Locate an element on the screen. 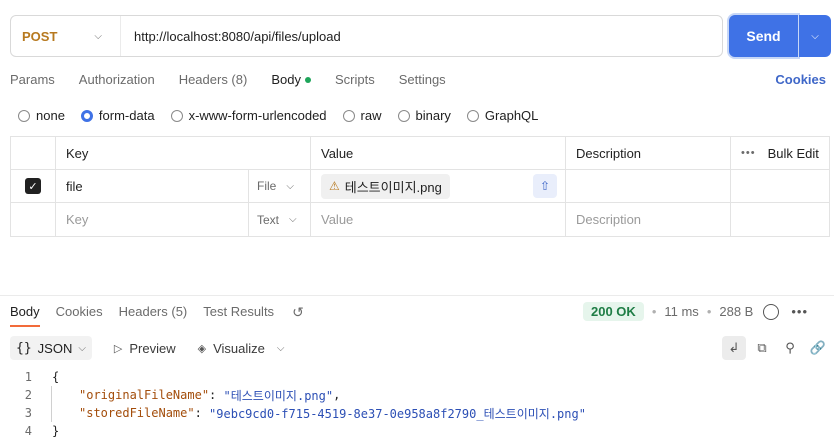 The width and height of the screenshot is (834, 448). checkbox-checked: ✓ is located at coordinates (33, 186).